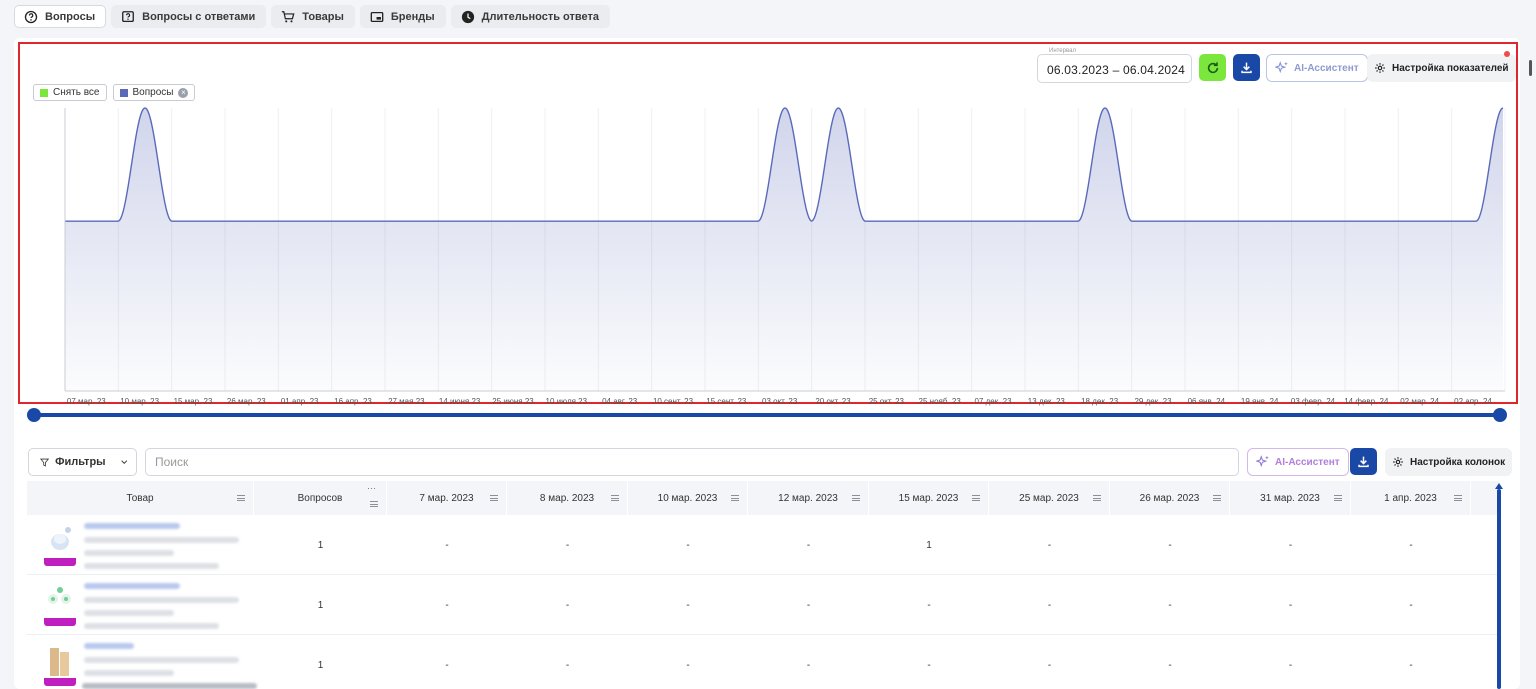 This screenshot has height=689, width=1536. Describe the element at coordinates (767, 415) in the screenshot. I see `date-range-slider` at that location.